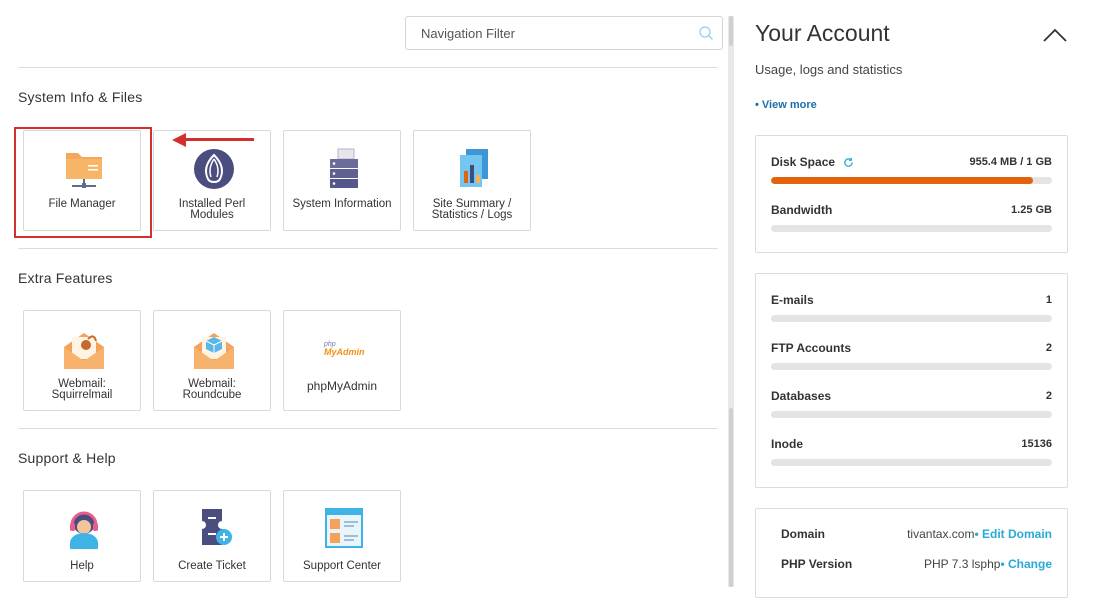 Image resolution: width=1095 pixels, height=598 pixels. I want to click on disk-space-label: Disk Space, so click(803, 162).